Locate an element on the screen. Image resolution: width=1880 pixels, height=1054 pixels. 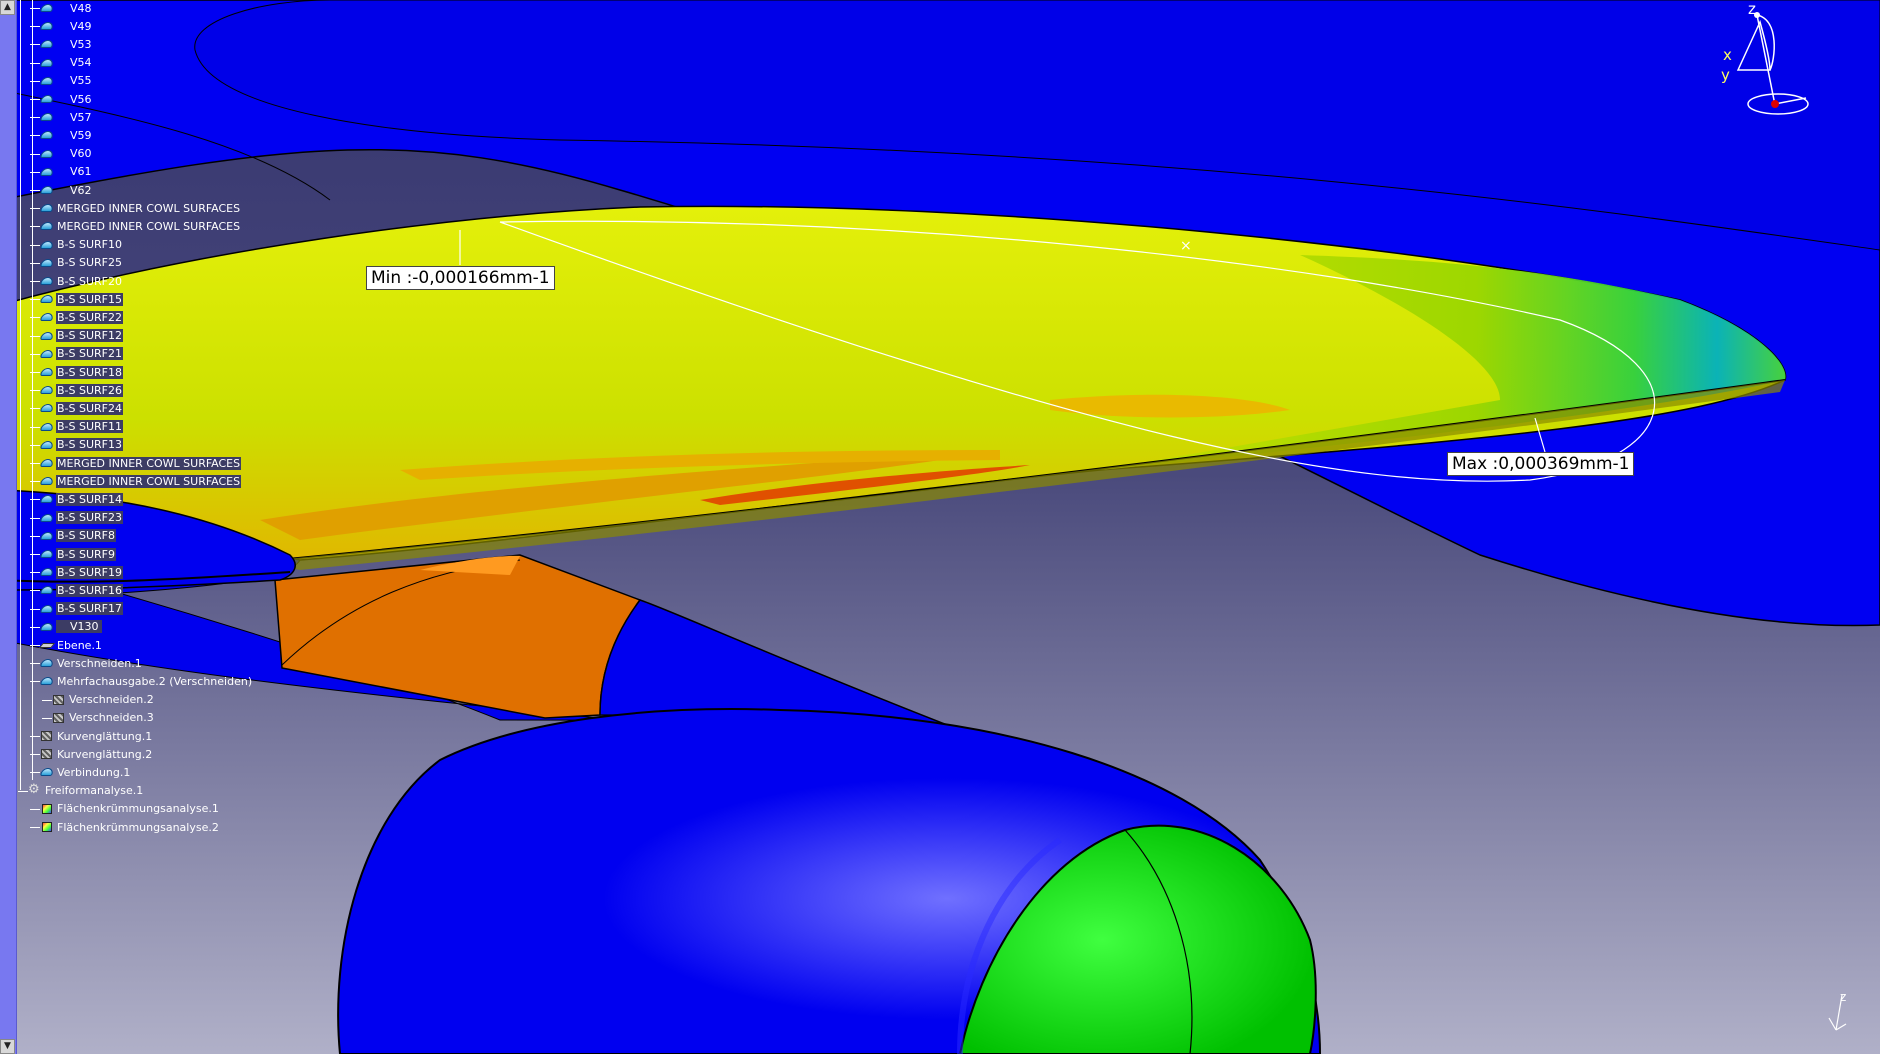
tree-node: V56 is located at coordinates (70, 99).